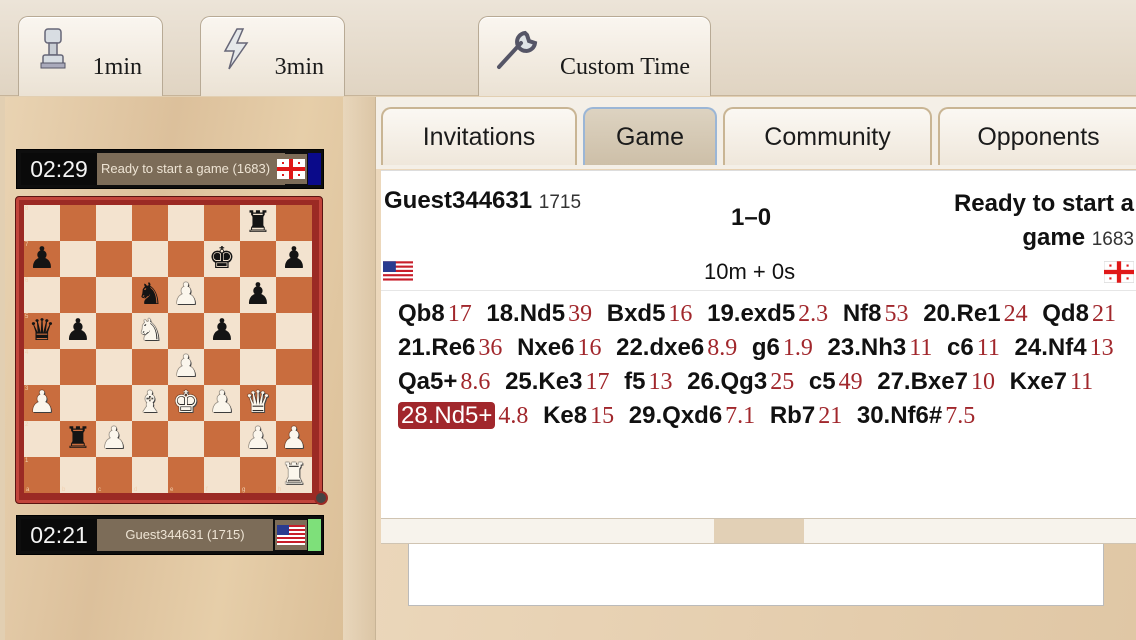  I want to click on move: 23.Nh3, so click(867, 347).